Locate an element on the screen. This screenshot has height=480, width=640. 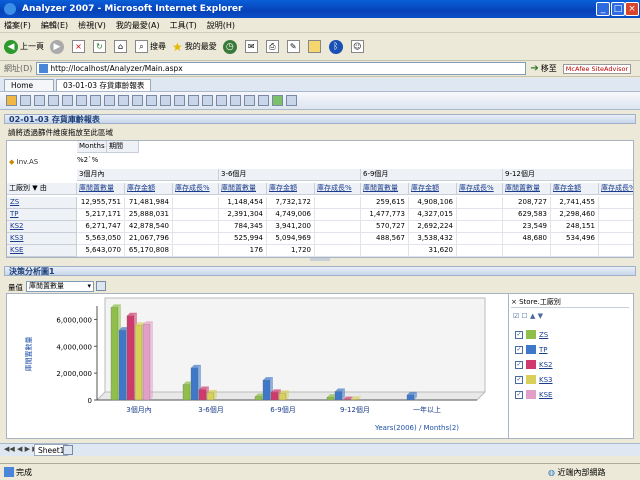
menu-file: 檔案(F) is located at coordinates (17, 25).